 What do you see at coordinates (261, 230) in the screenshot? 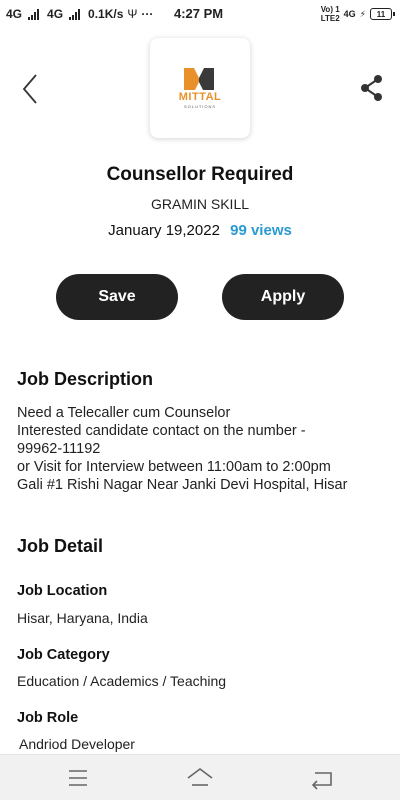
I see `view-count: 99 views` at bounding box center [261, 230].